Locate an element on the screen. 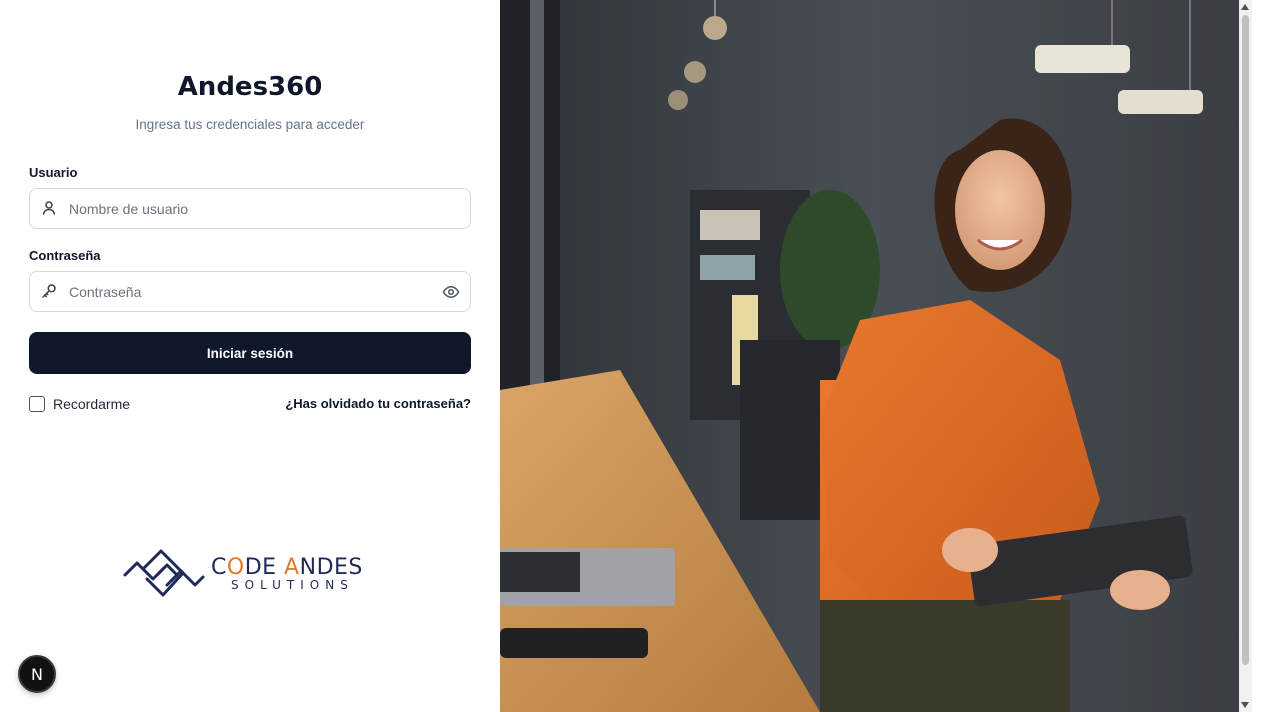 The image size is (1265, 712). remember-checkbox is located at coordinates (37, 404).